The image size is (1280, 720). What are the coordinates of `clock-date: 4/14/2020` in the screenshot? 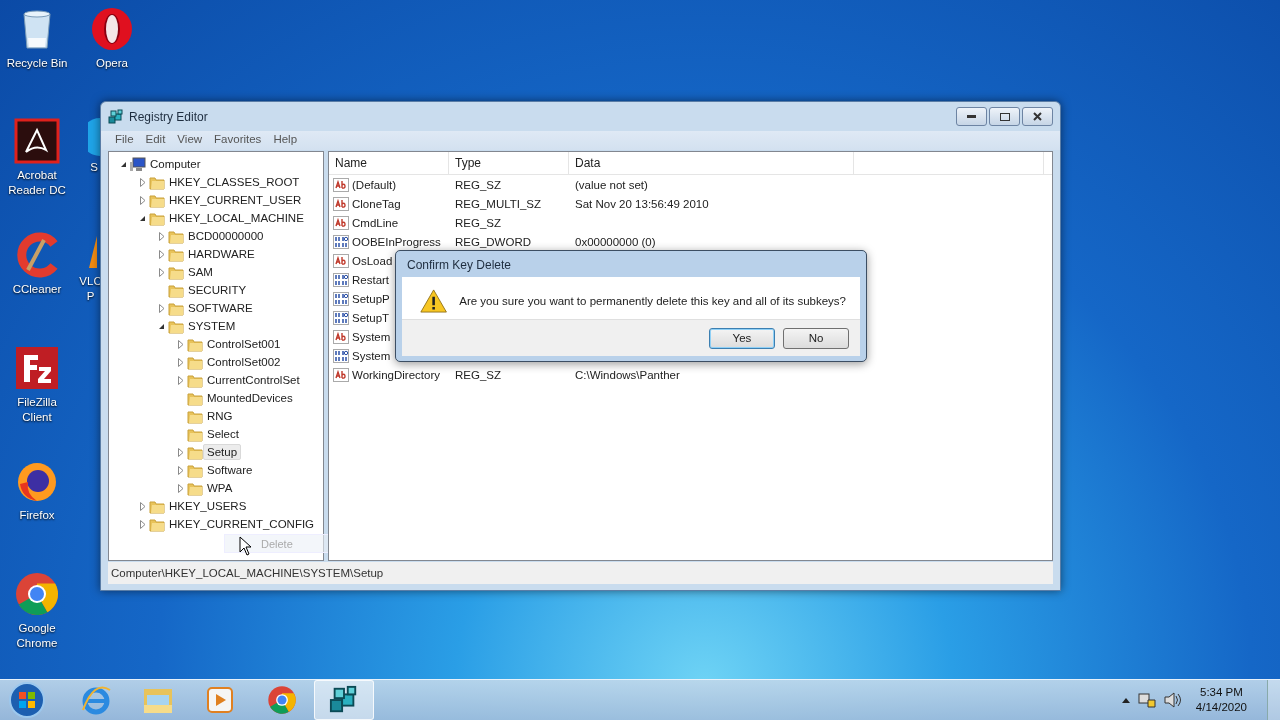 It's located at (1221, 707).